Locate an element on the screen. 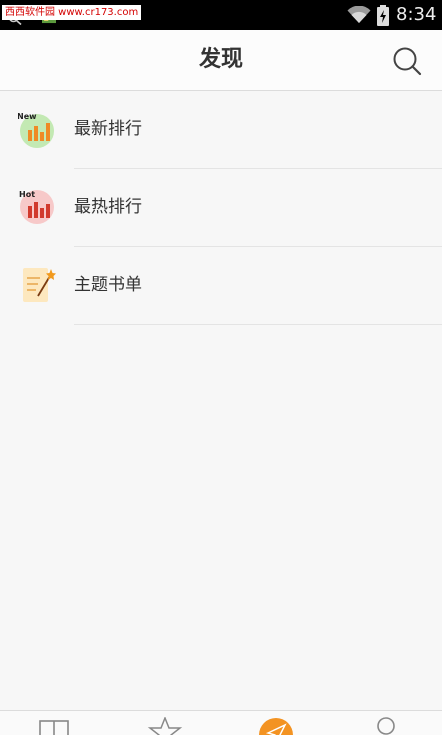  new-badge: New is located at coordinates (27, 116).